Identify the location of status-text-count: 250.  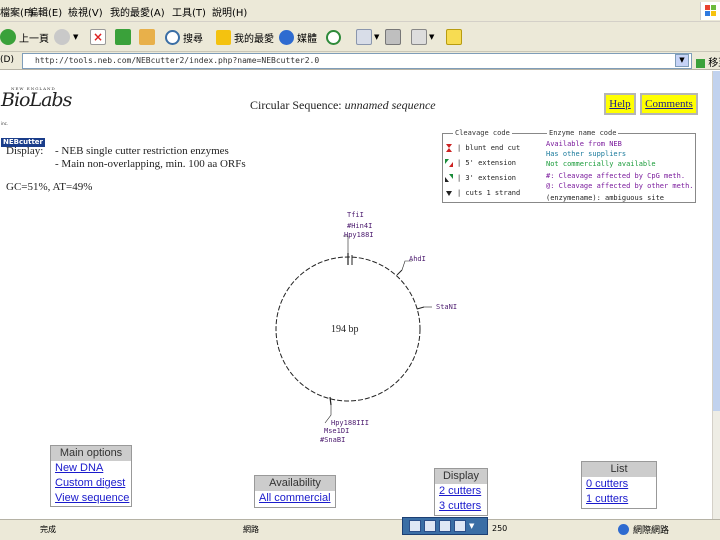
(500, 528).